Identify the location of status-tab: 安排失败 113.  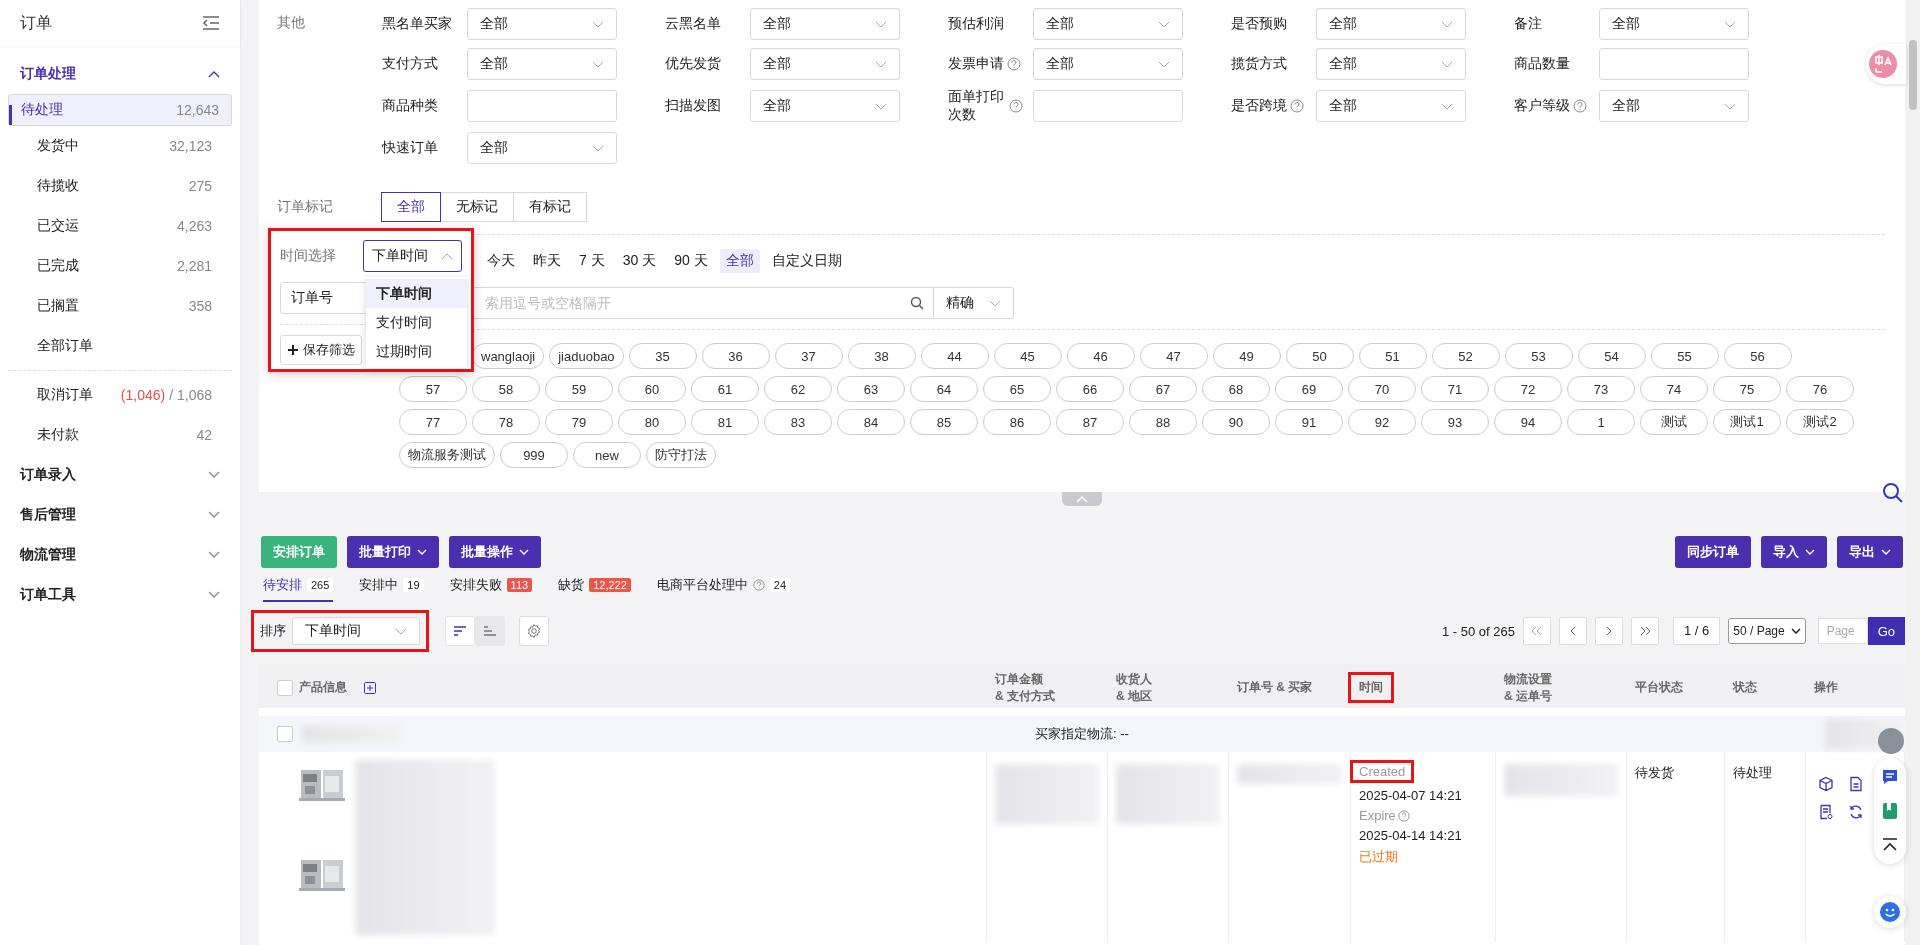
(491, 586).